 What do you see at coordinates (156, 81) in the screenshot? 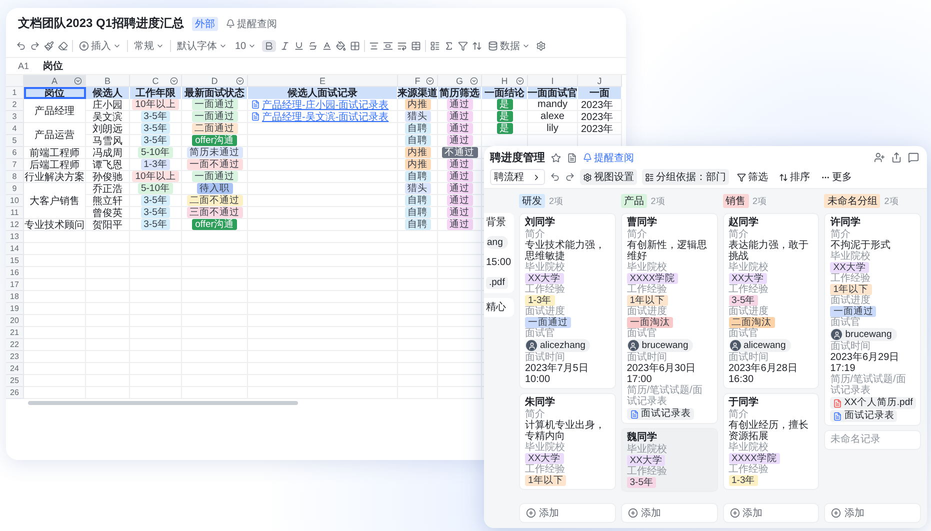
I see `column-header: C` at bounding box center [156, 81].